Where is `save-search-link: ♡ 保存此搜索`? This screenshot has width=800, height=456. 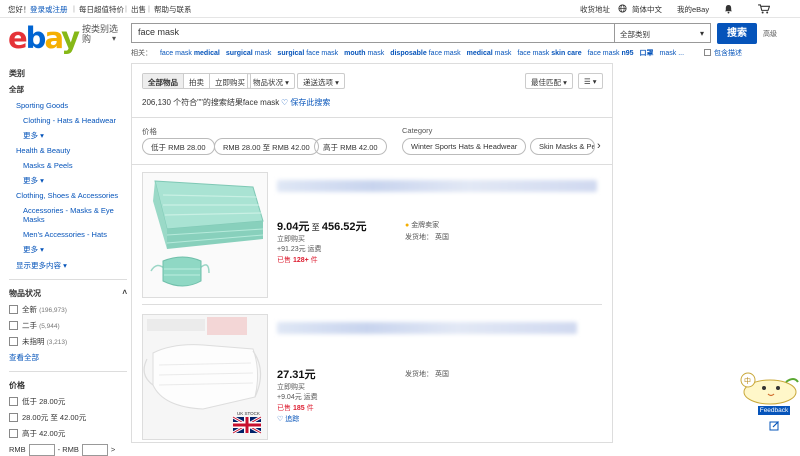 save-search-link: ♡ 保存此搜索 is located at coordinates (305, 102).